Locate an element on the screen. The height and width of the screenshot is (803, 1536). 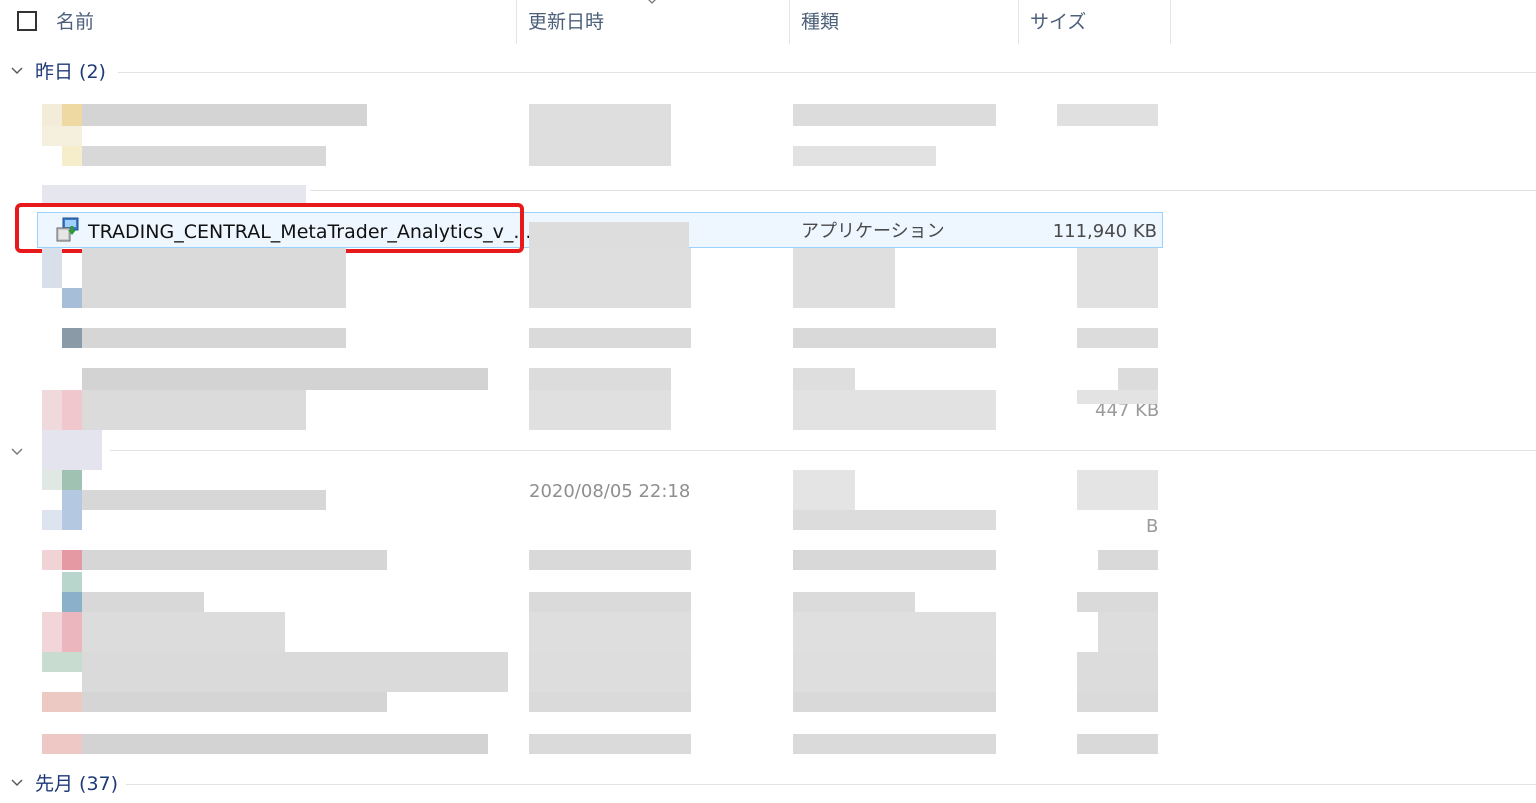
group-header-last-month: 先月 (37) is located at coordinates (768, 784).